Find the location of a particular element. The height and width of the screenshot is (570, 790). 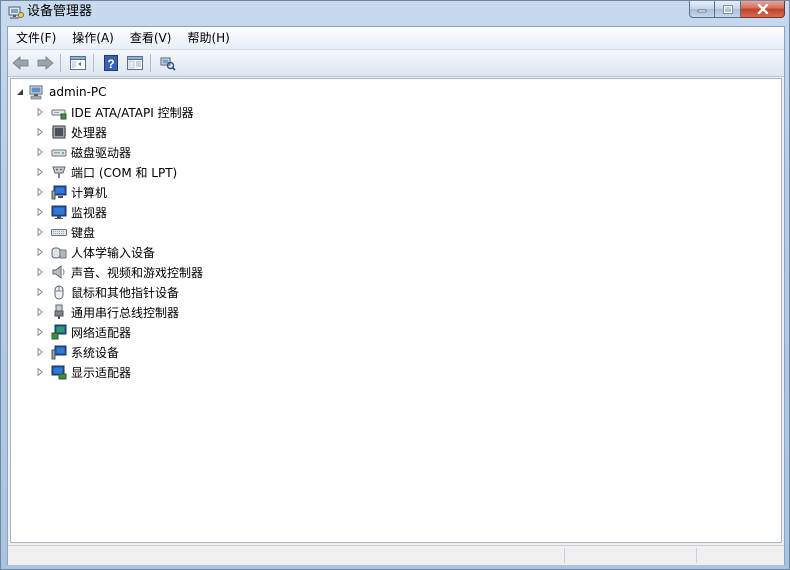

tree-item-keyboards: 键盘 is located at coordinates (65, 232).